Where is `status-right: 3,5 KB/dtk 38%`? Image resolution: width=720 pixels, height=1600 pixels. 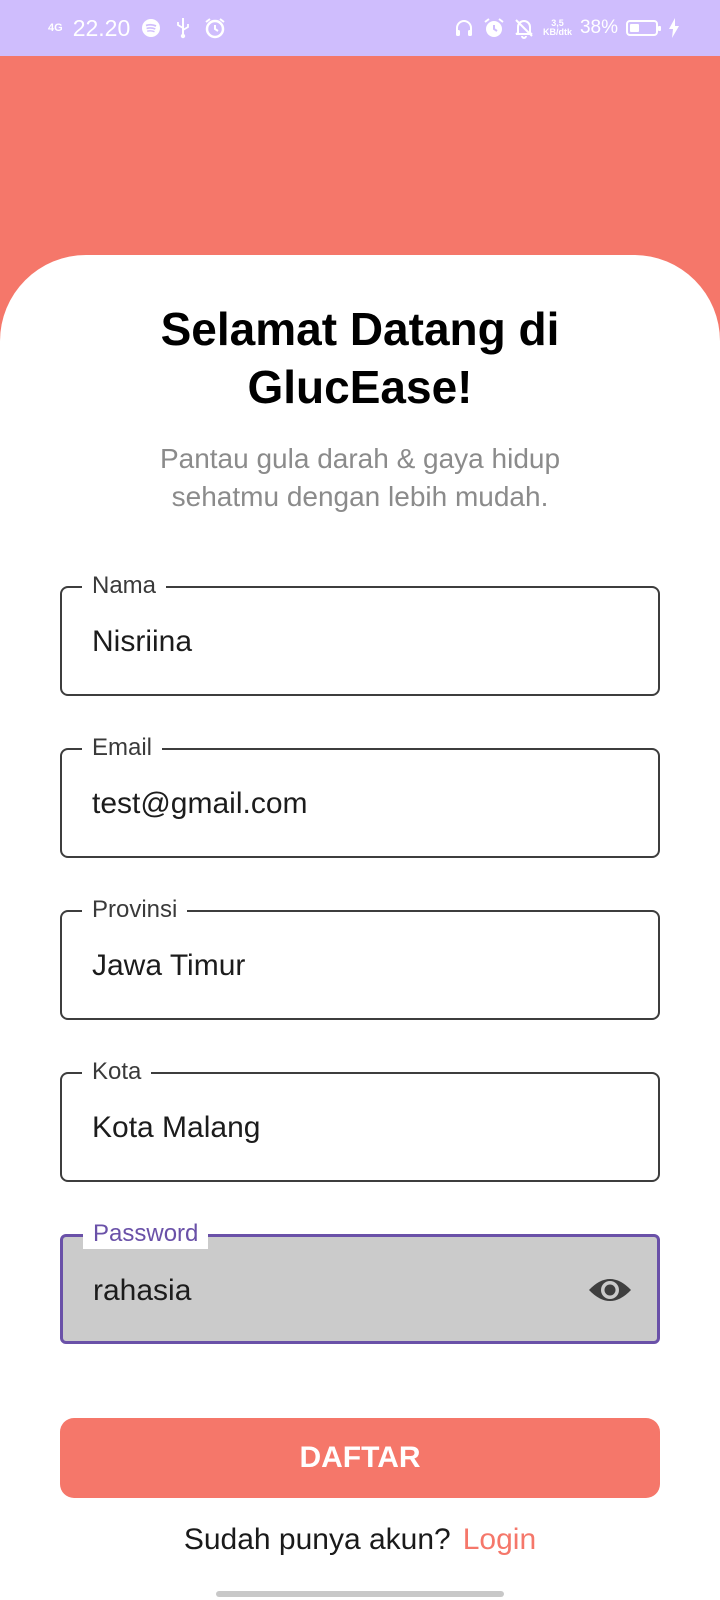
status-right: 3,5 KB/dtk 38% is located at coordinates (557, 28).